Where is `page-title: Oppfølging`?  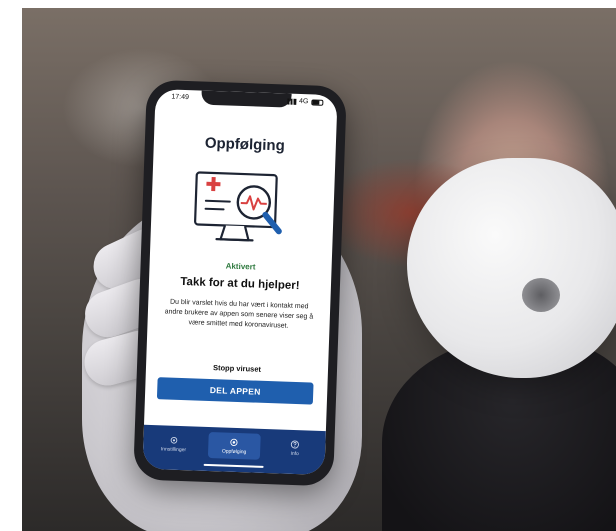
page-title: Oppfølging is located at coordinates (245, 144).